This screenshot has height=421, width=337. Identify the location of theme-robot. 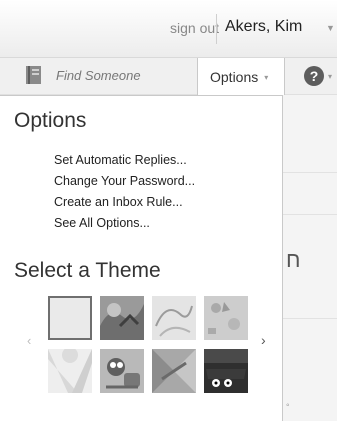
(122, 371).